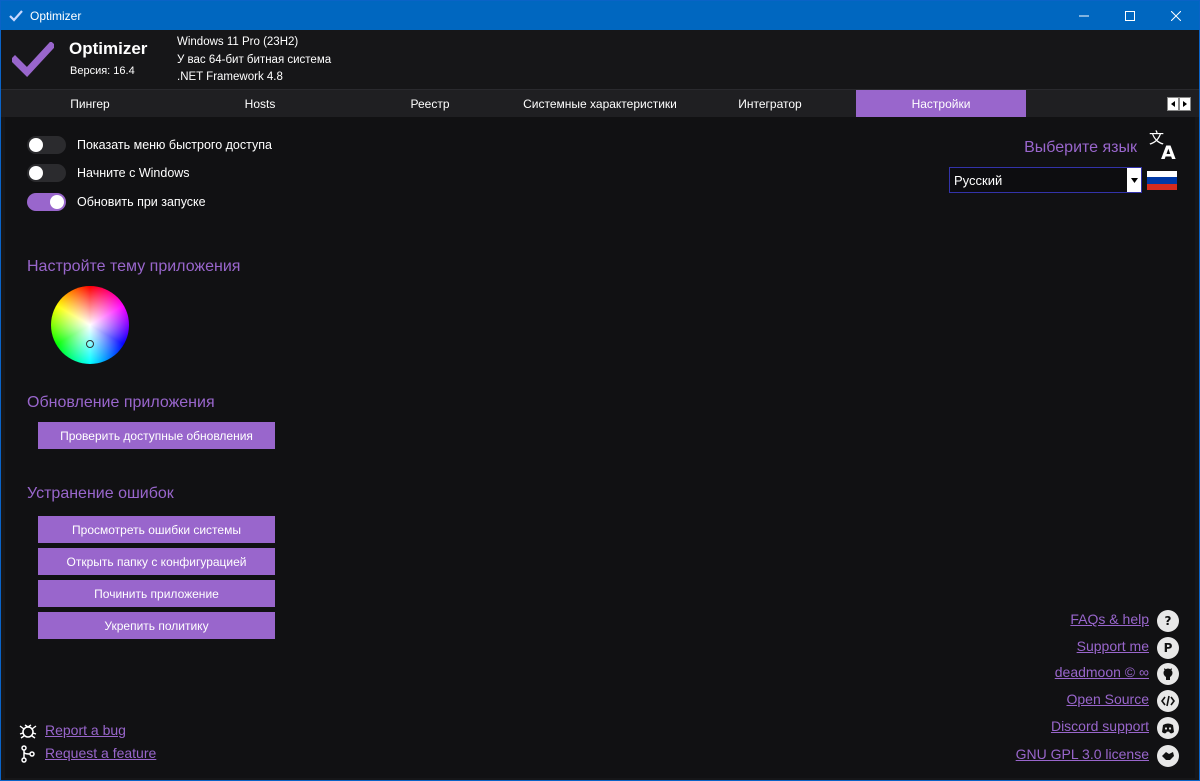 The height and width of the screenshot is (781, 1200). I want to click on license-icon, so click(1168, 756).